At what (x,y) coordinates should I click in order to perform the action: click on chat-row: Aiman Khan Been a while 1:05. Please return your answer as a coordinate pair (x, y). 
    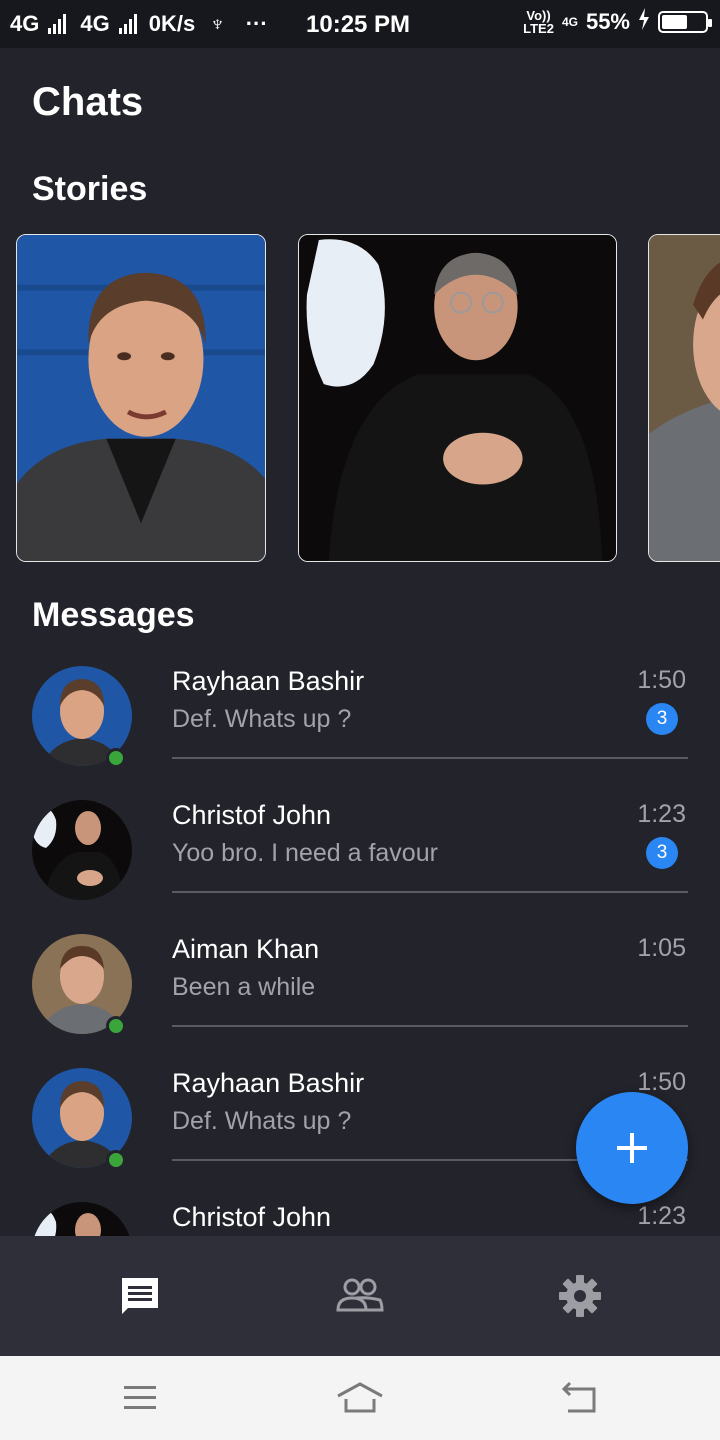
    Looking at the image, I should click on (360, 985).